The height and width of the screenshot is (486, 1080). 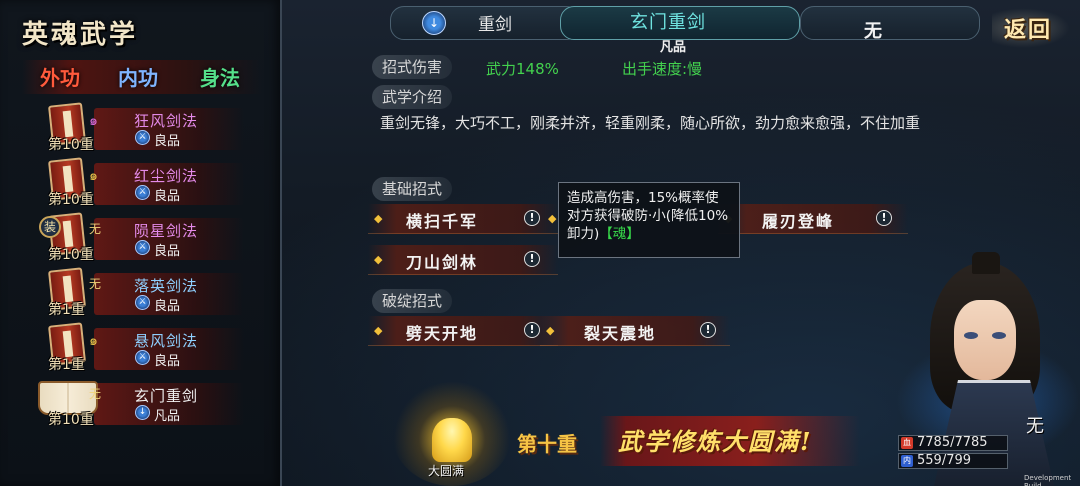 I want to click on skill-name: 落英剑法, so click(x=166, y=286).